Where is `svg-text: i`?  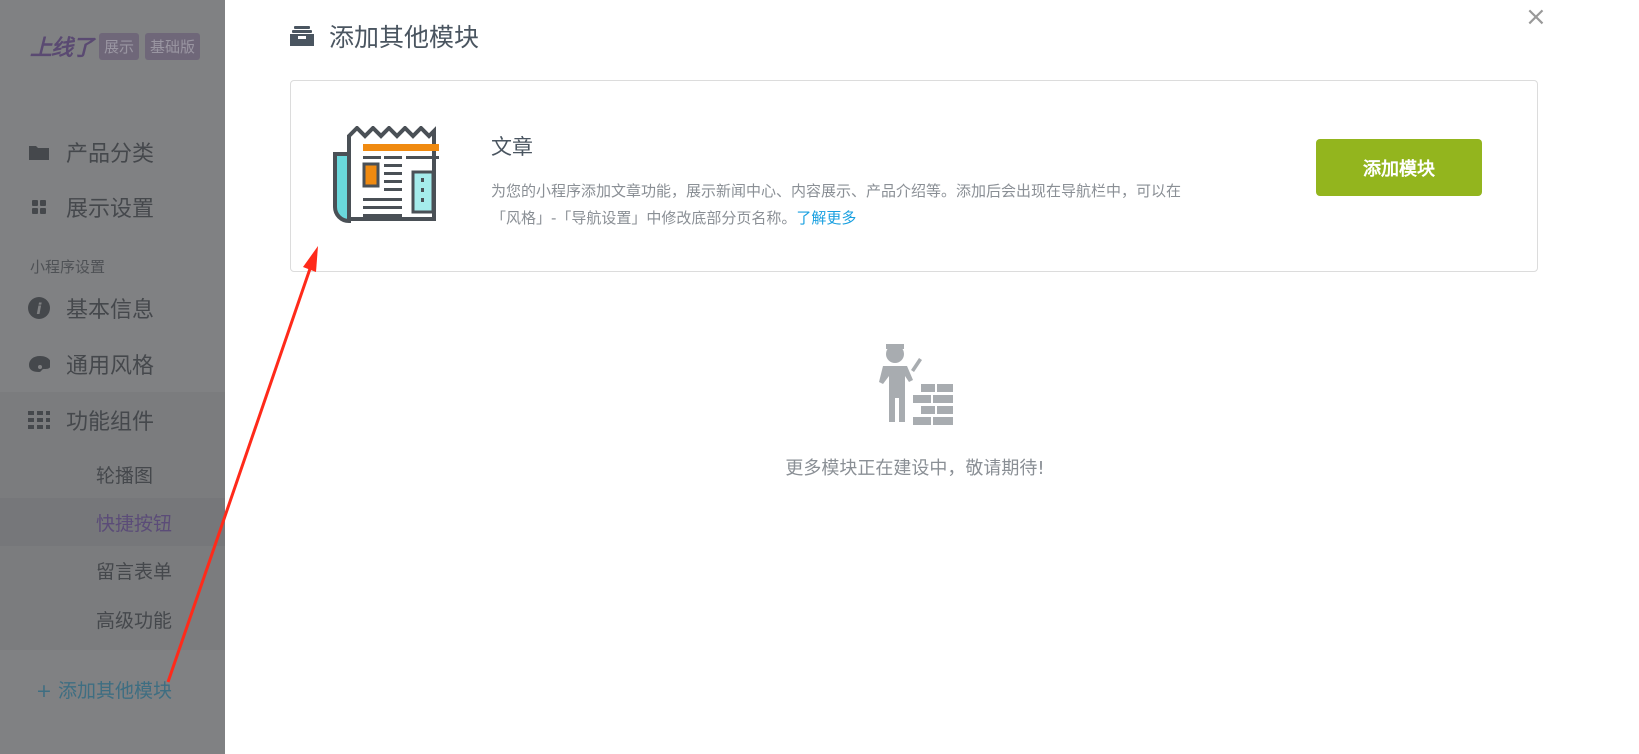 svg-text: i is located at coordinates (39, 309).